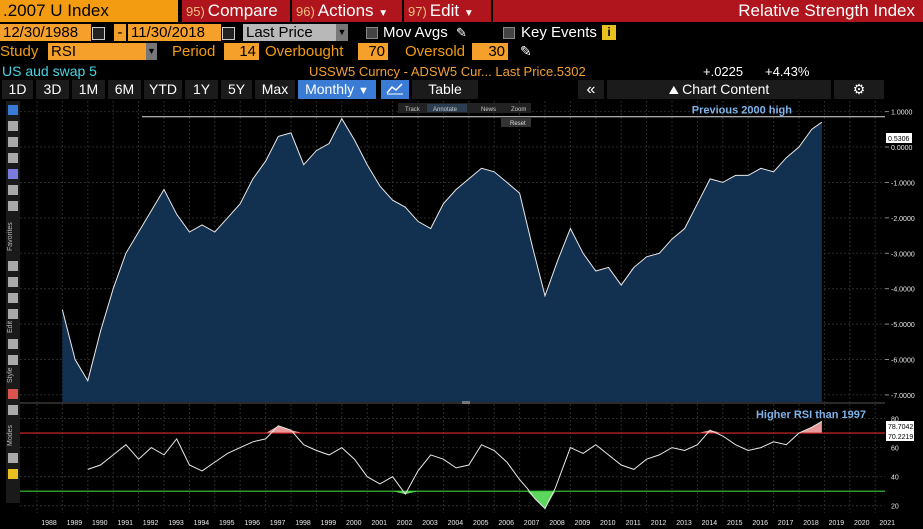 Image resolution: width=923 pixels, height=529 pixels. I want to click on x-tick-label: 1990, so click(100, 523).